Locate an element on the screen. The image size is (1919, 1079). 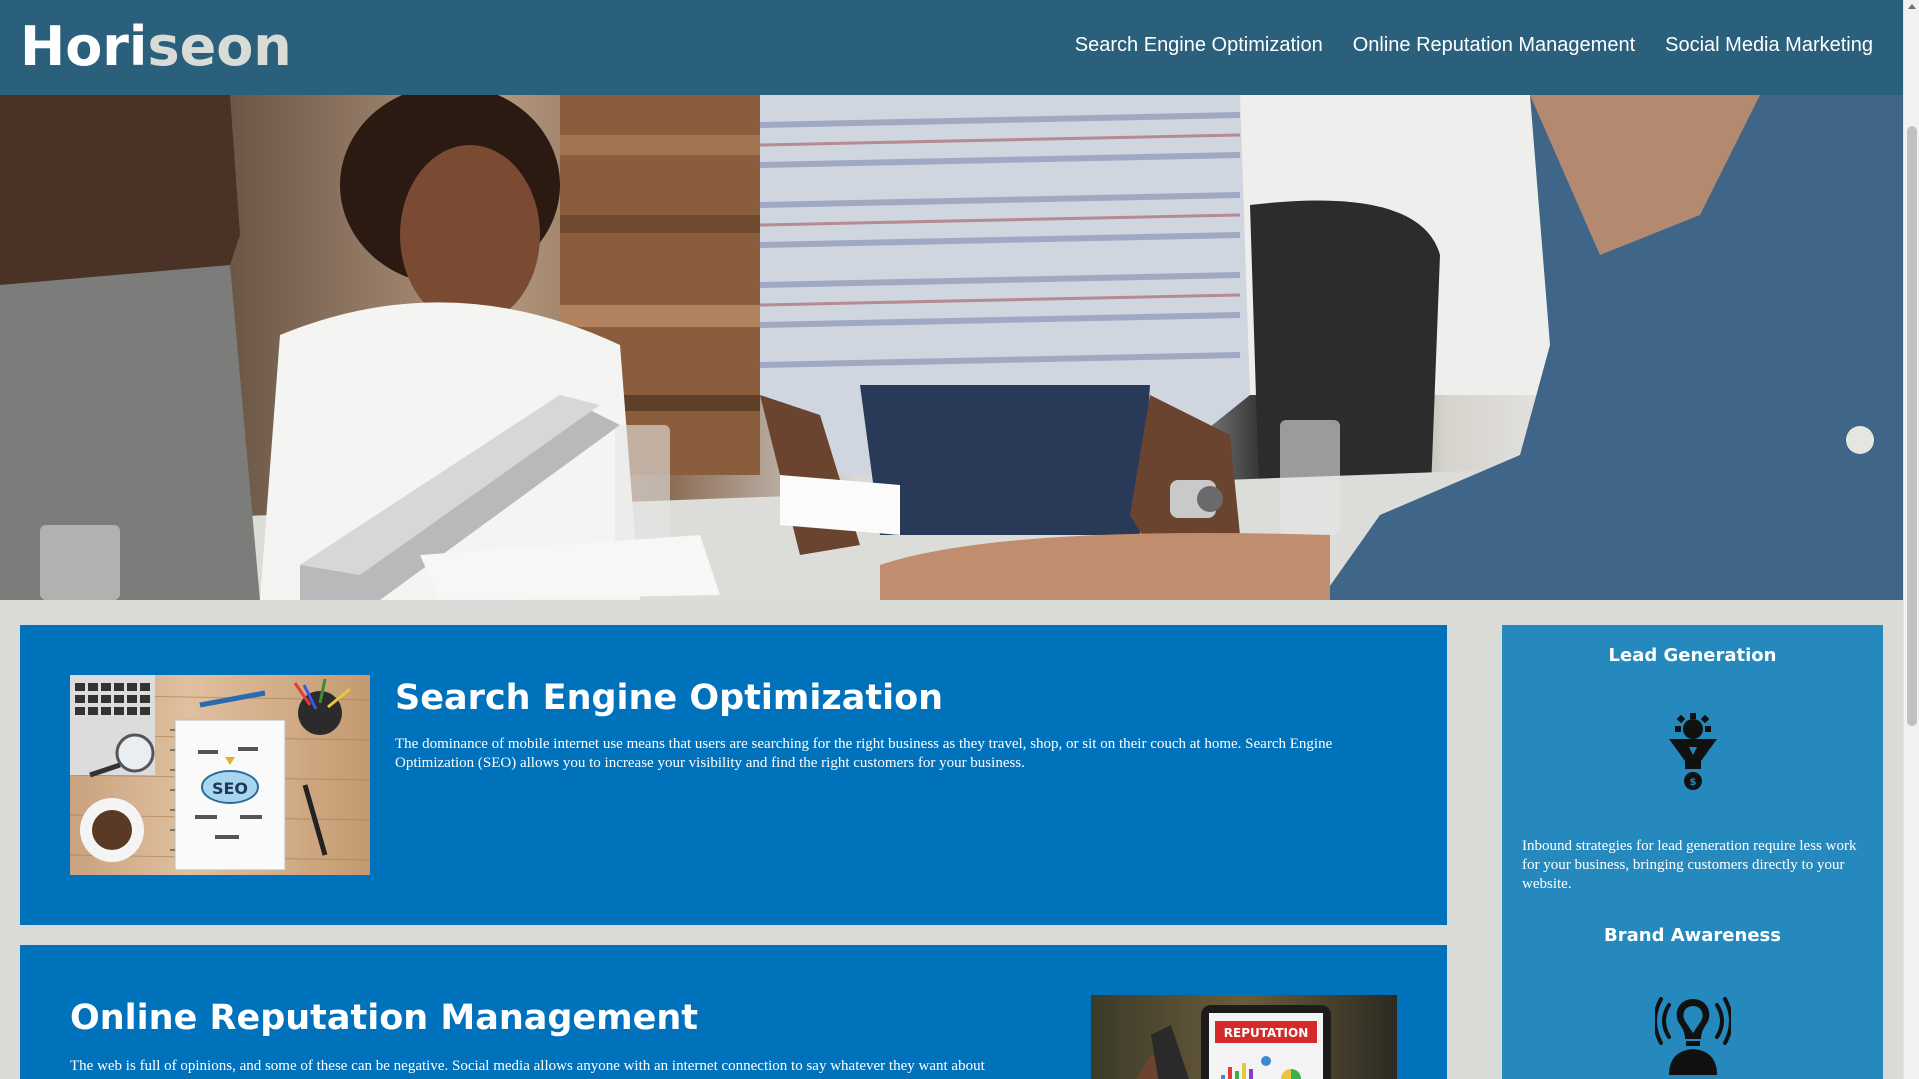
lead-generation-title: Lead Generation is located at coordinates (1692, 655).